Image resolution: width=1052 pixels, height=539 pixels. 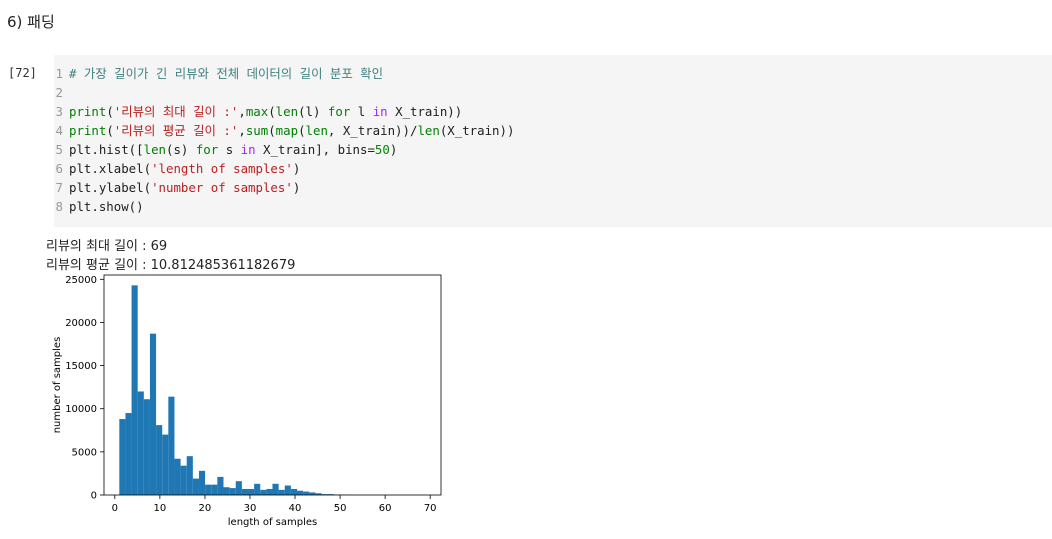 What do you see at coordinates (81, 323) in the screenshot?
I see `y-tick-label: 20000` at bounding box center [81, 323].